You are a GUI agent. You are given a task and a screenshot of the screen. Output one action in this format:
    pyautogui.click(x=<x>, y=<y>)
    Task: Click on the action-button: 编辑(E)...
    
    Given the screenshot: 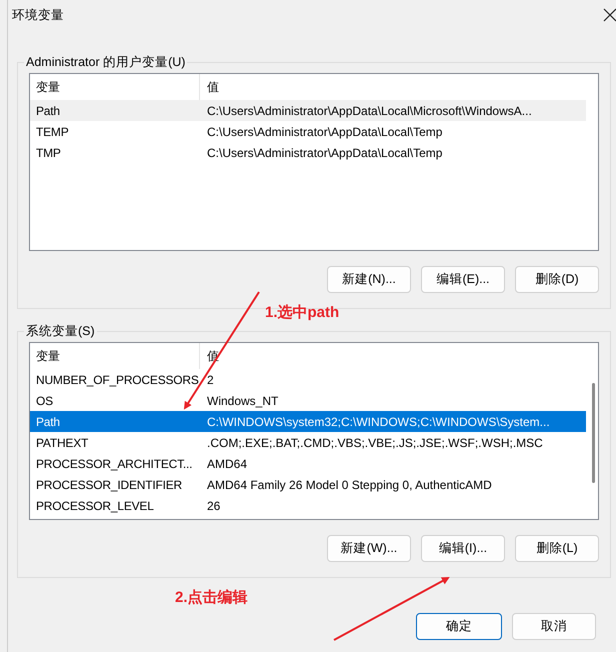 What is the action you would take?
    pyautogui.click(x=463, y=279)
    